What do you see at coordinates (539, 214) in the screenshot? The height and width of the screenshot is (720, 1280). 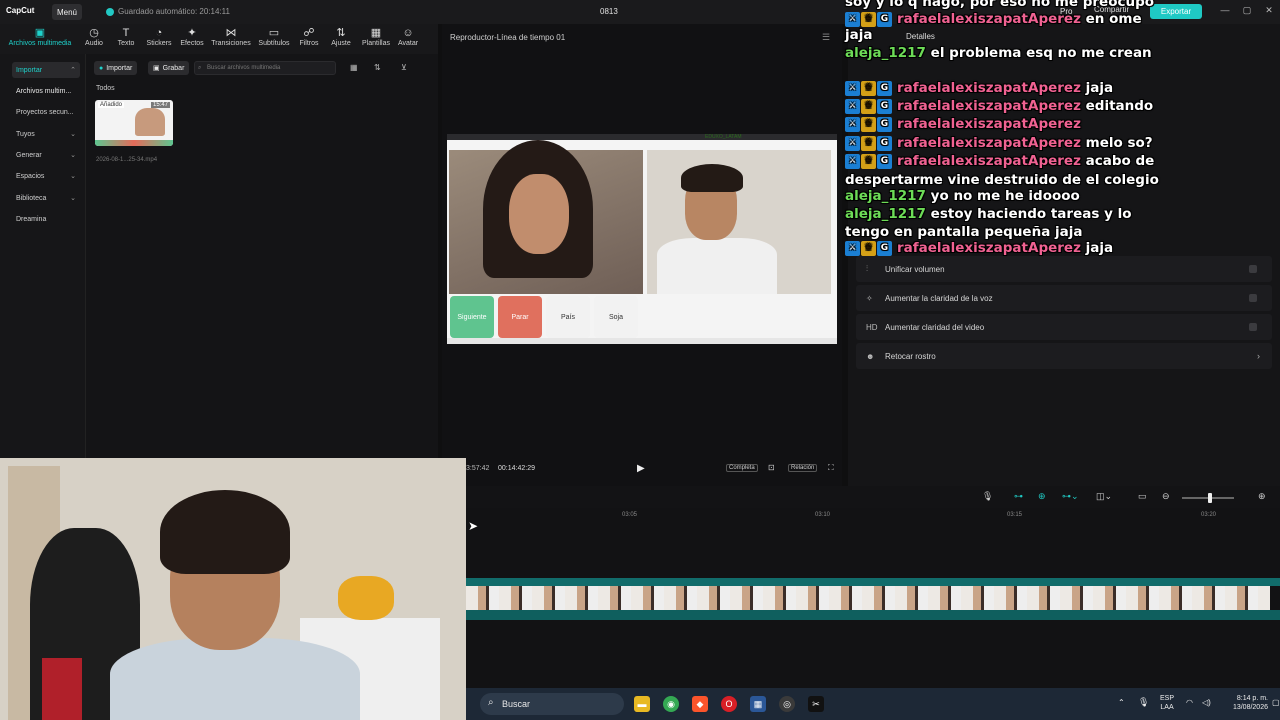 I see `girl-face` at bounding box center [539, 214].